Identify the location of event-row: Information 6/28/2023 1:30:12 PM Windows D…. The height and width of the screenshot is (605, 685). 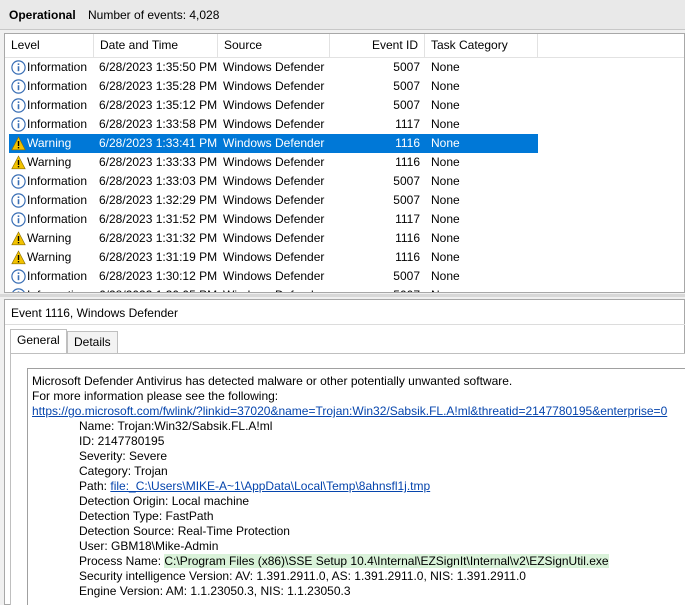
(344, 276).